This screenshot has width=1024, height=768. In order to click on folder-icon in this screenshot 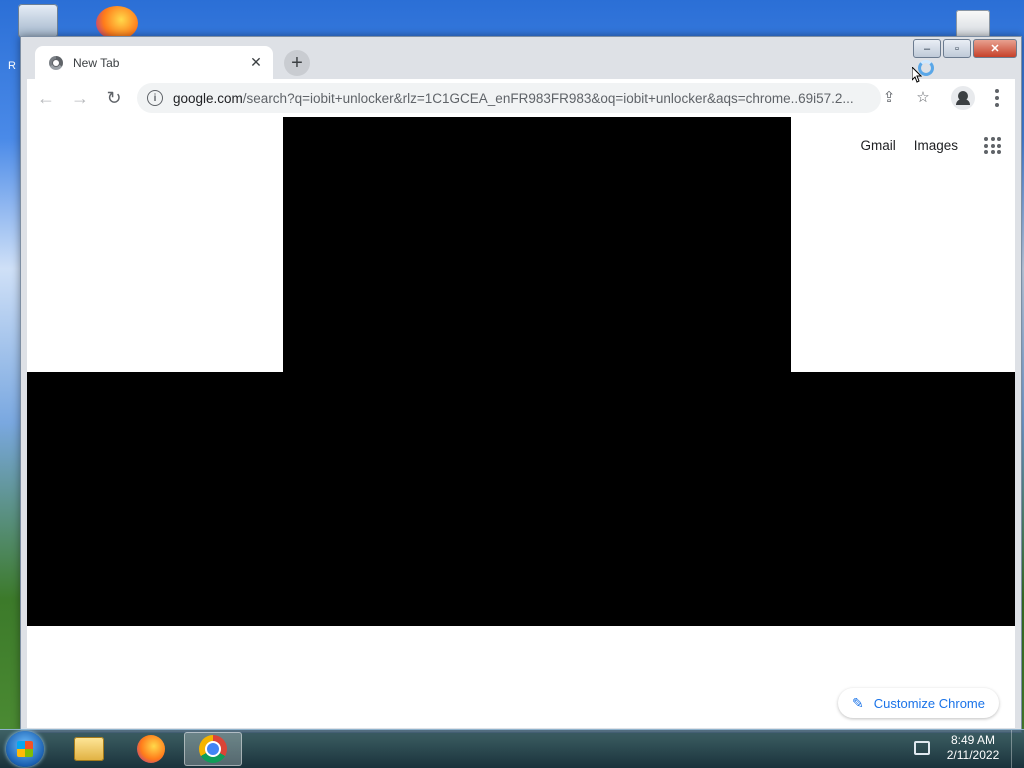, I will do `click(89, 749)`.